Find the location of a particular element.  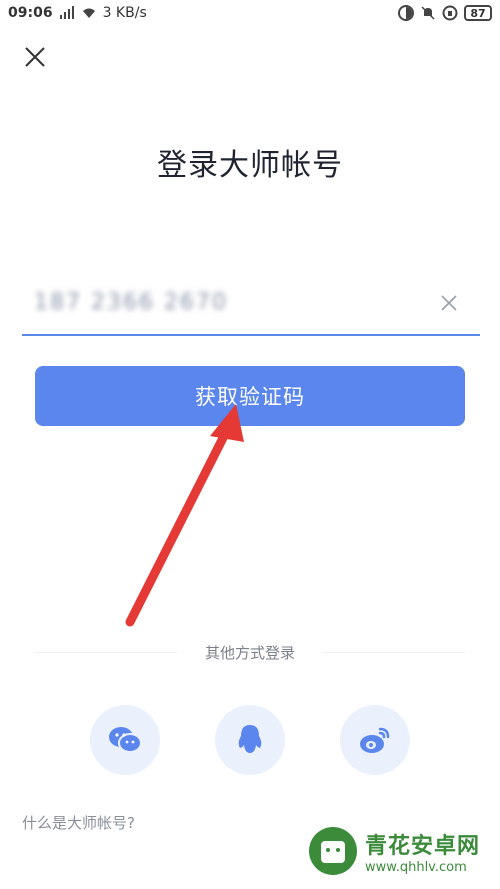

close-button is located at coordinates (35, 57).